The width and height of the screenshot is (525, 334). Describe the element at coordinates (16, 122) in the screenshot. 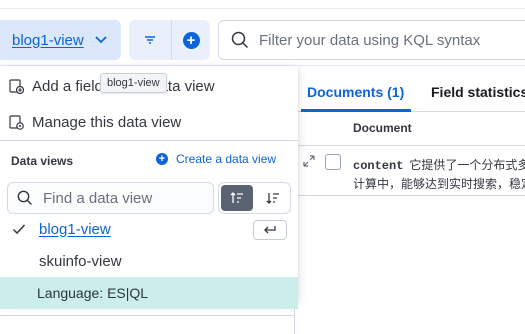

I see `manage-settings-icon` at that location.